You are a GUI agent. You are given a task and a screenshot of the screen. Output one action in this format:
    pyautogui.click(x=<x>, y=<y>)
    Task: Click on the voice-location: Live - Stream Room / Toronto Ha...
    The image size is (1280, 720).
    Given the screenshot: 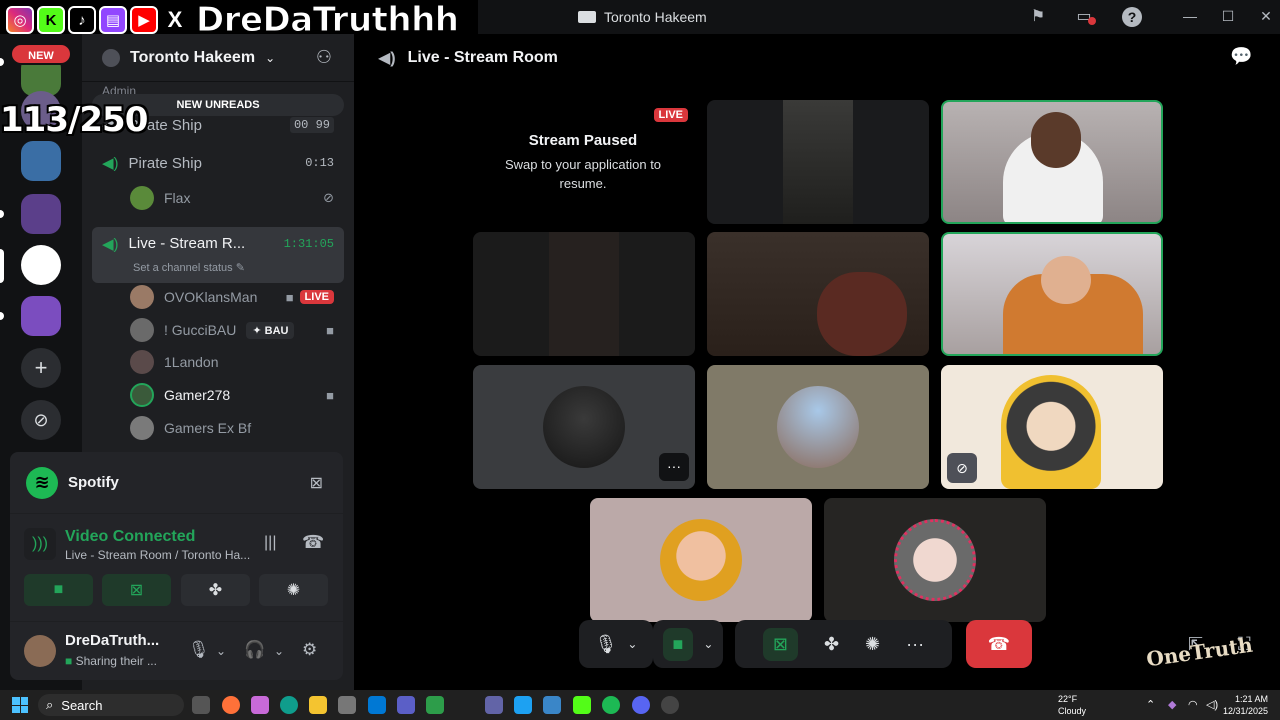 What is the action you would take?
    pyautogui.click(x=160, y=555)
    